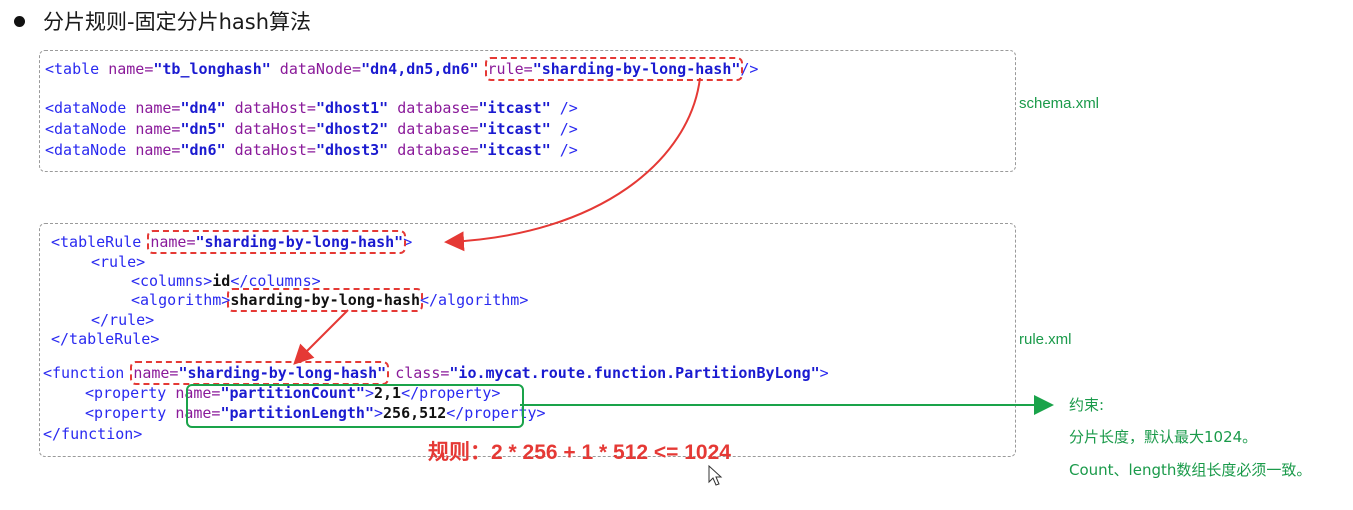 Image resolution: width=1353 pixels, height=510 pixels. I want to click on columns-line: <columns>id</columns>, so click(226, 281).